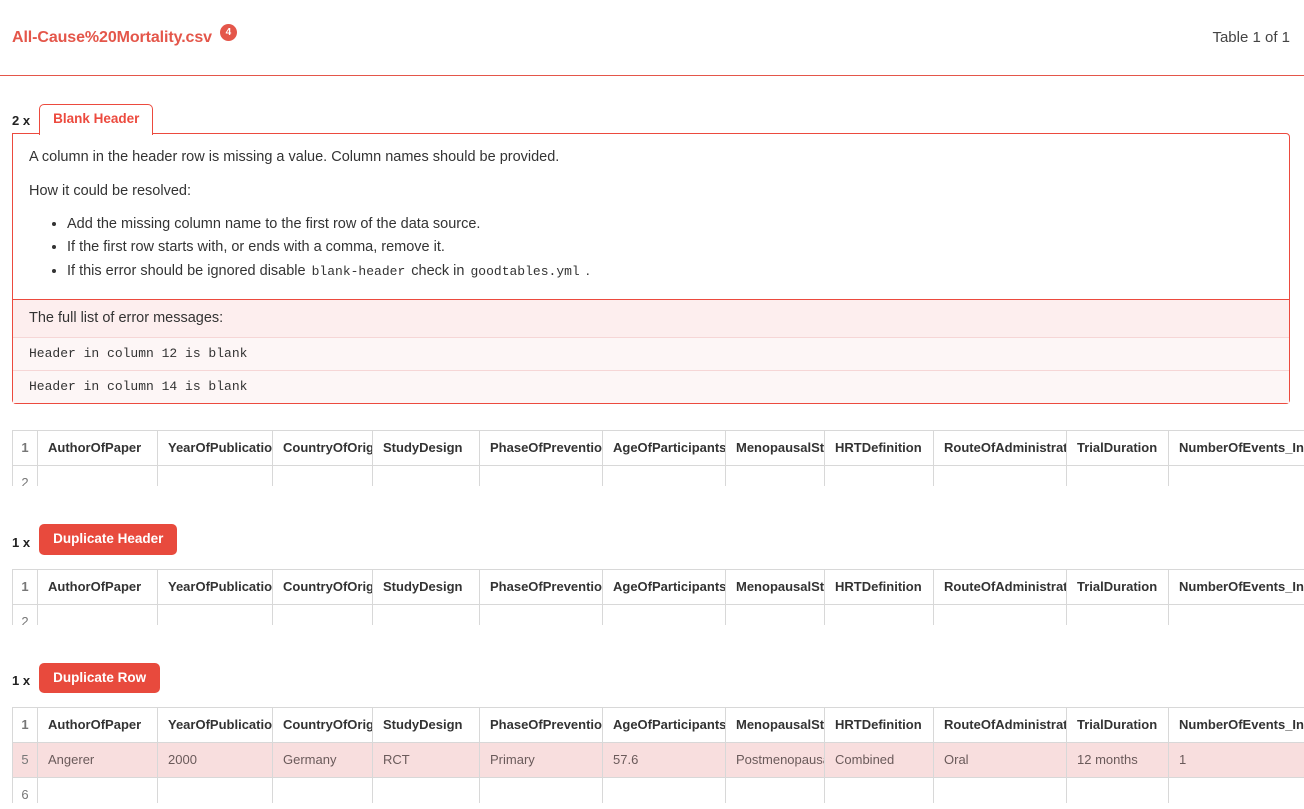  What do you see at coordinates (25, 760) in the screenshot?
I see `row-number-cell: 5` at bounding box center [25, 760].